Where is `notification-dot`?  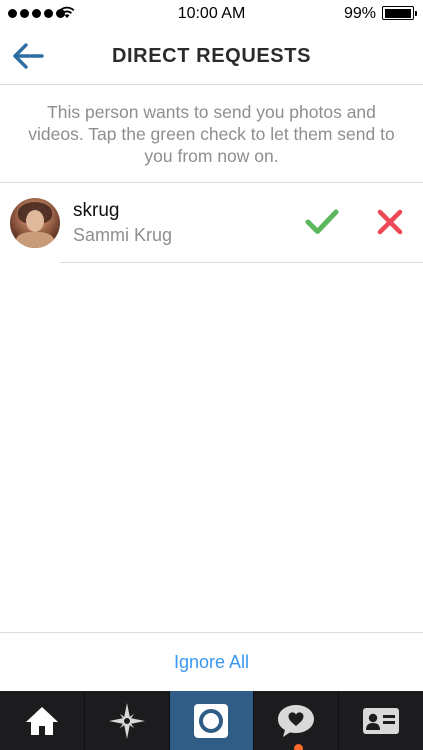 notification-dot is located at coordinates (299, 747).